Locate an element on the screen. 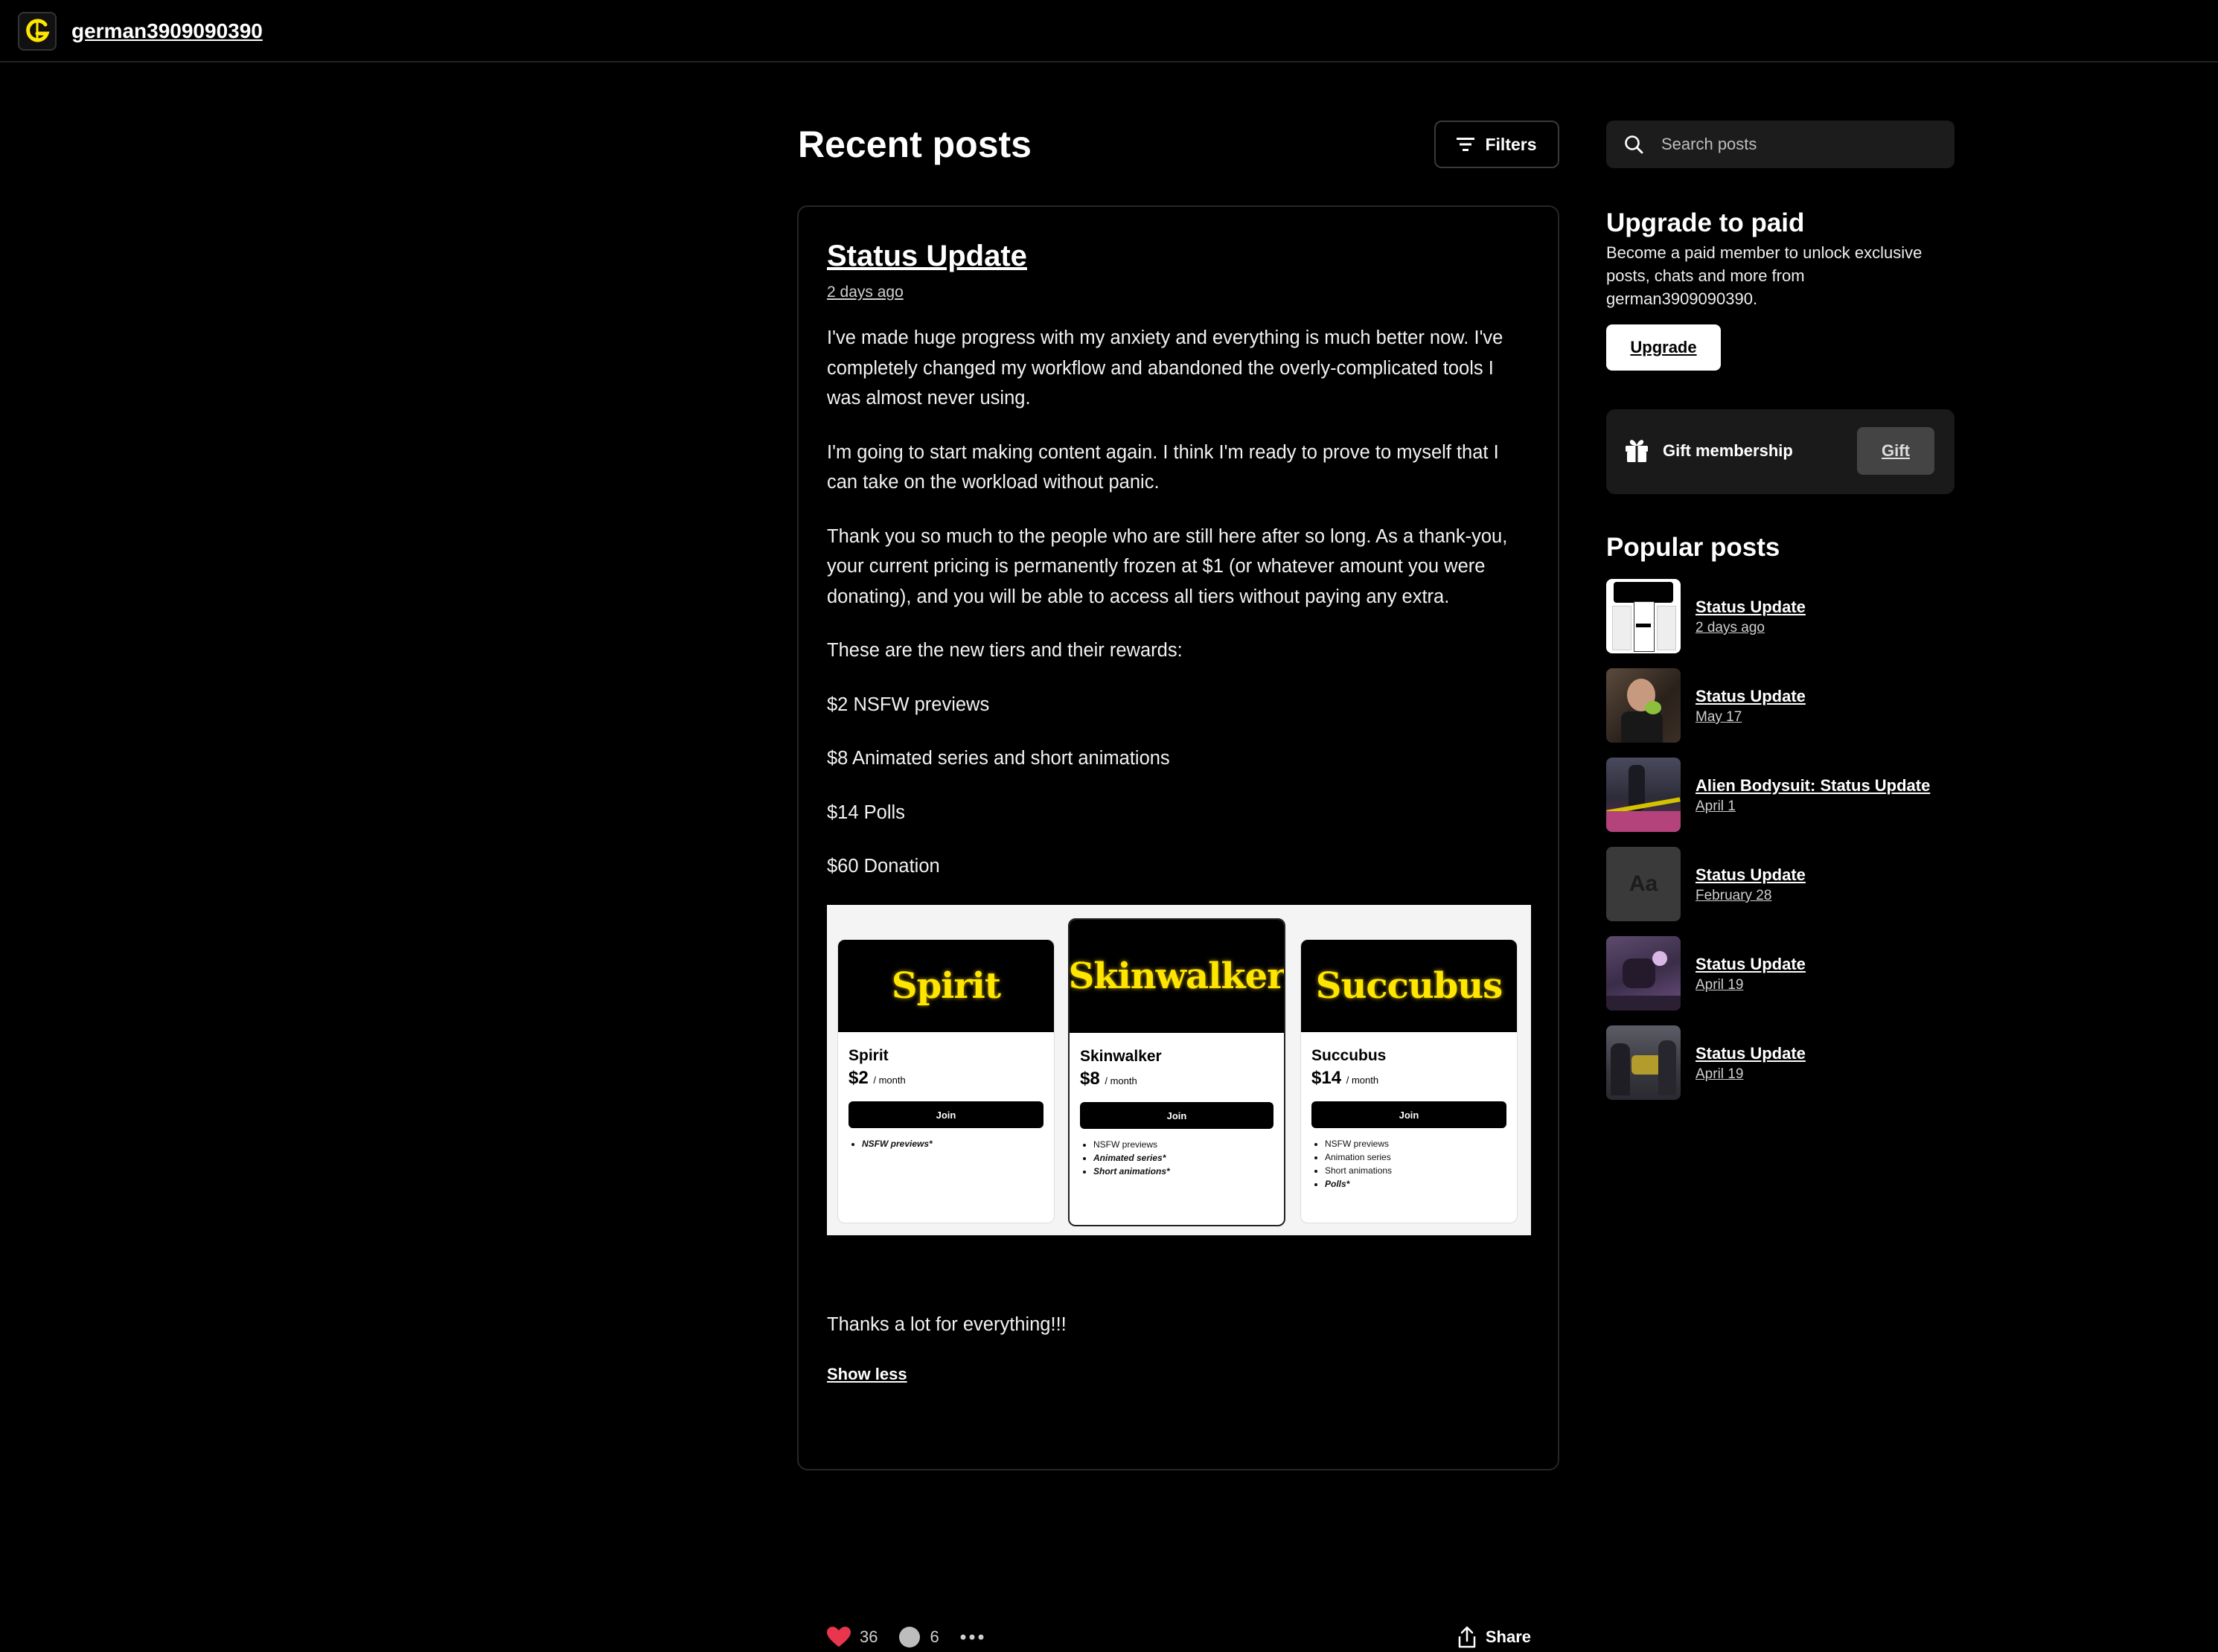 The image size is (2218, 1652). post-closing: Thanks a lot for everything!!! is located at coordinates (947, 1324).